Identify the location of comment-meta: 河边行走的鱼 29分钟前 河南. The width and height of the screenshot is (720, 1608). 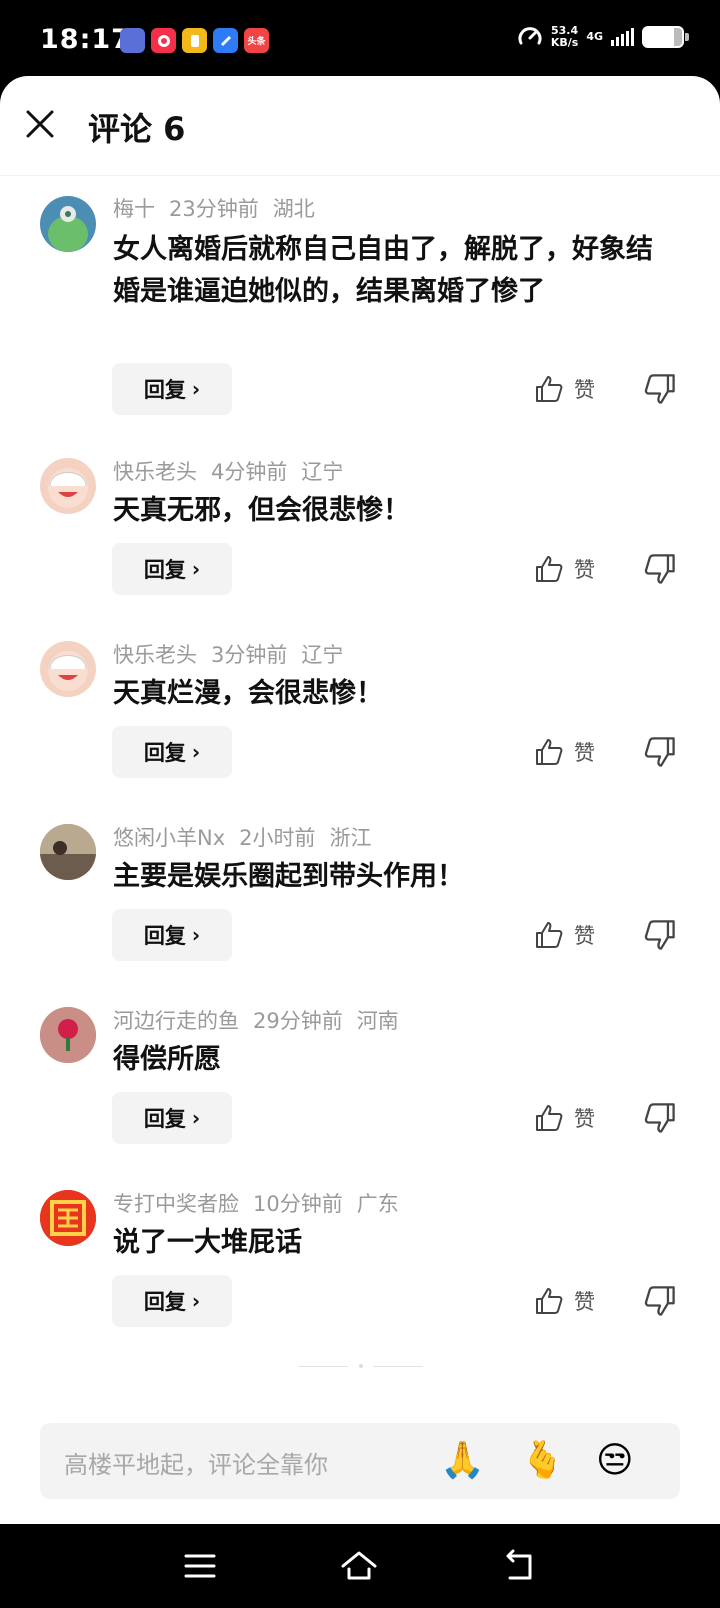
(263, 1020).